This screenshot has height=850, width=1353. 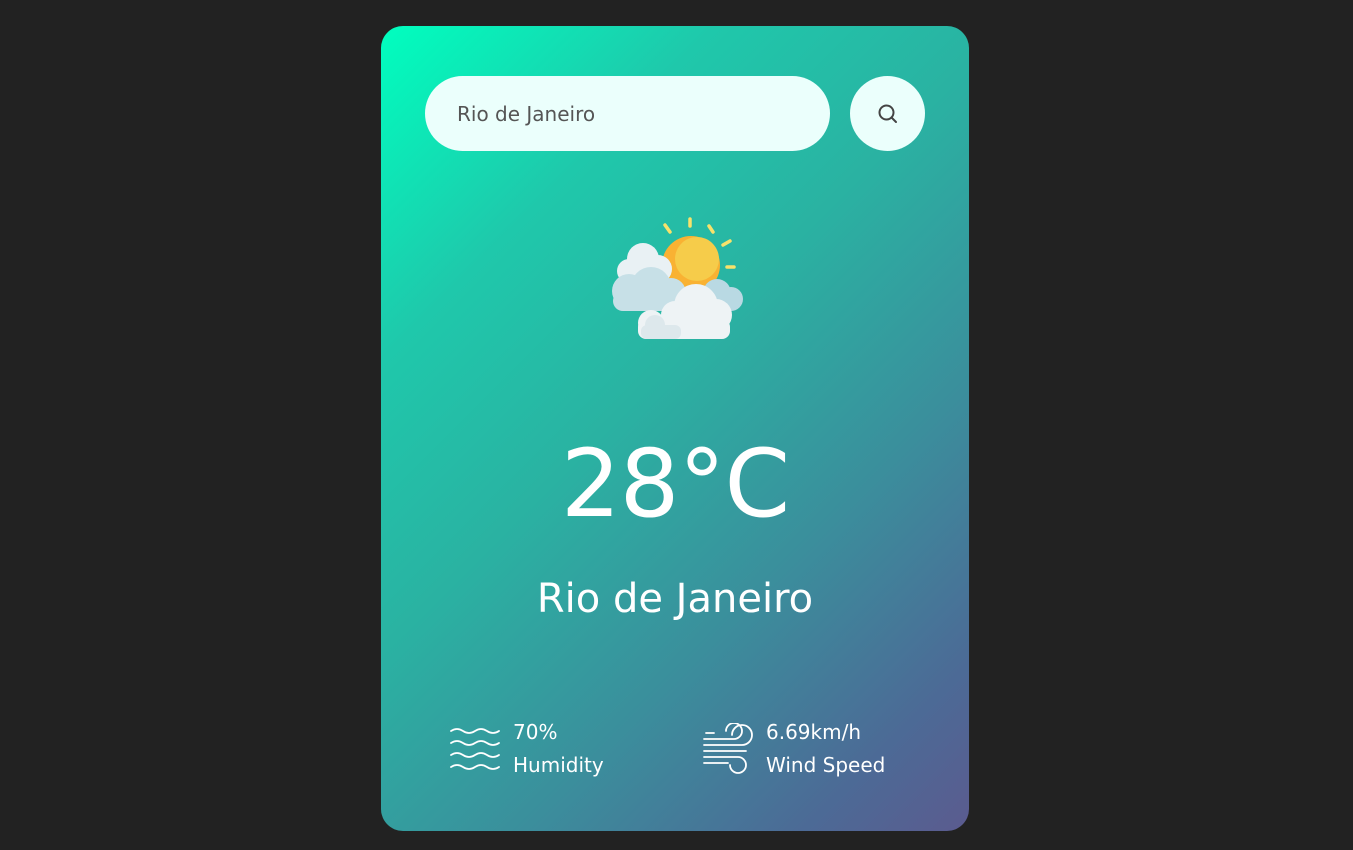 What do you see at coordinates (475, 749) in the screenshot?
I see `humidity-waves-icon` at bounding box center [475, 749].